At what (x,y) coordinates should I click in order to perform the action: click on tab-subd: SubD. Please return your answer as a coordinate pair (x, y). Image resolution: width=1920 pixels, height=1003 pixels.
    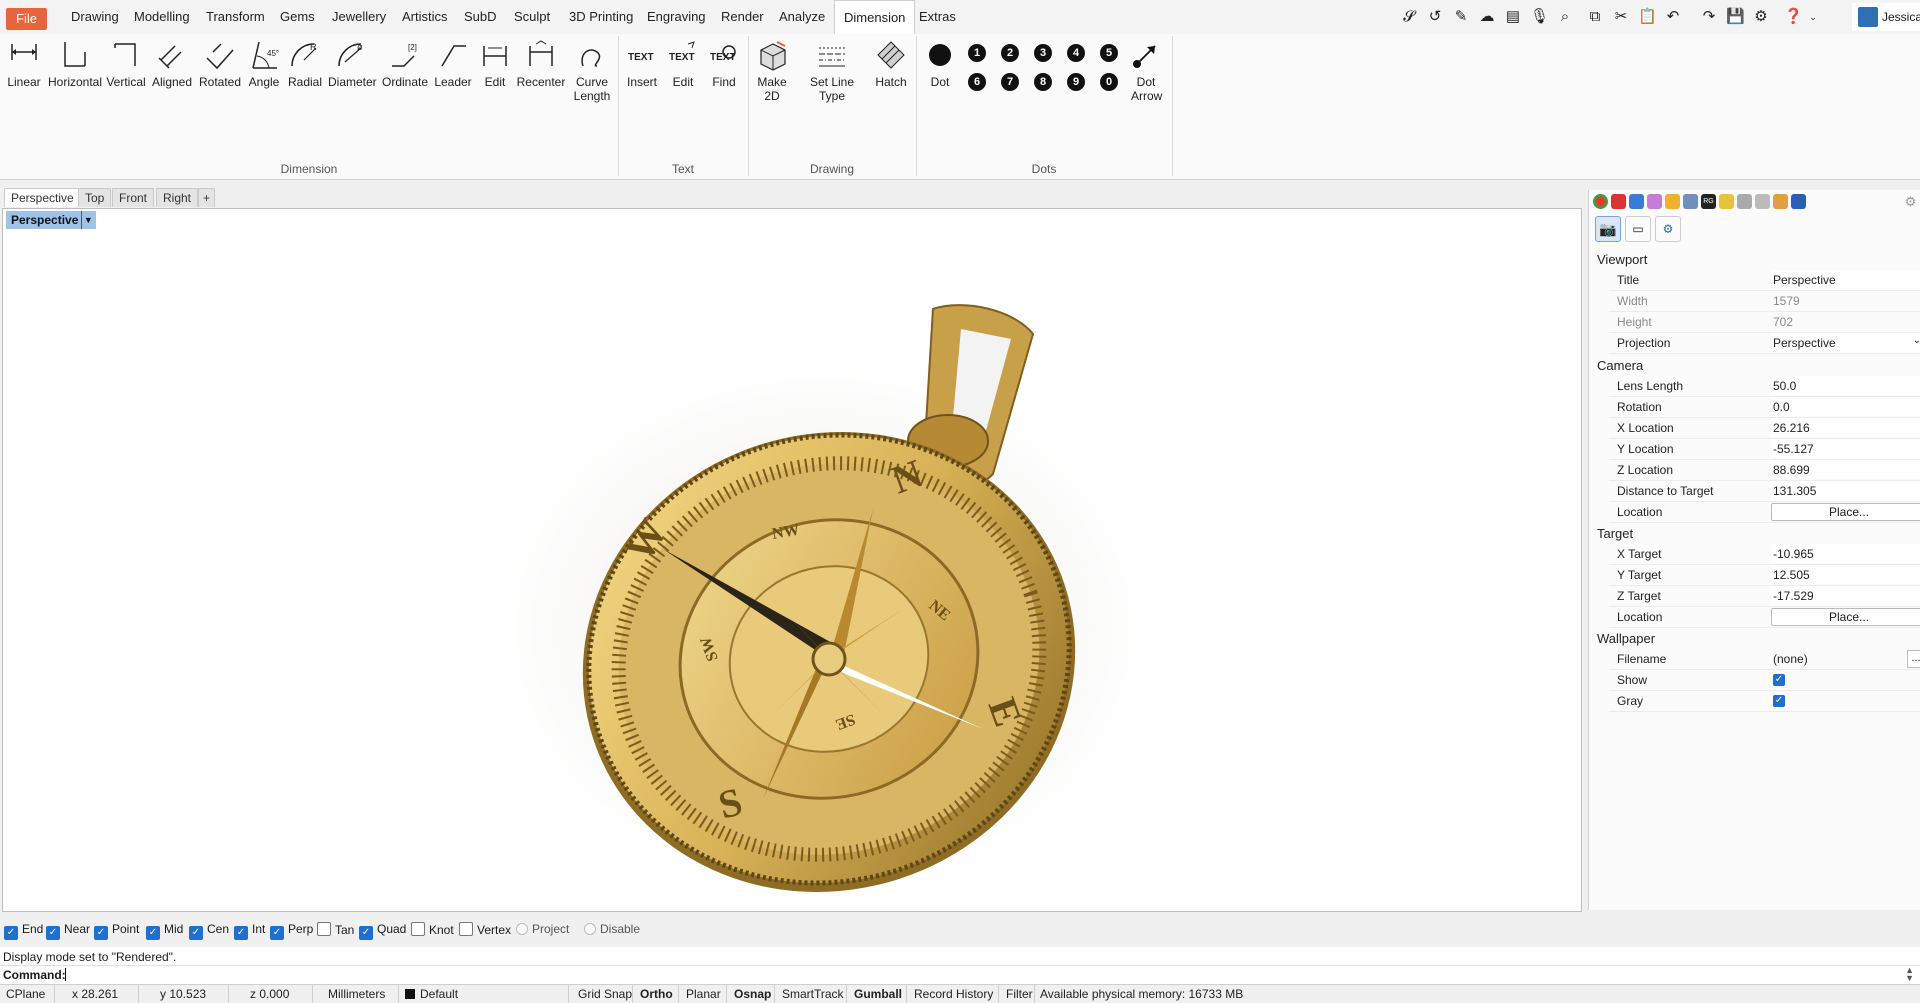
    Looking at the image, I should click on (480, 17).